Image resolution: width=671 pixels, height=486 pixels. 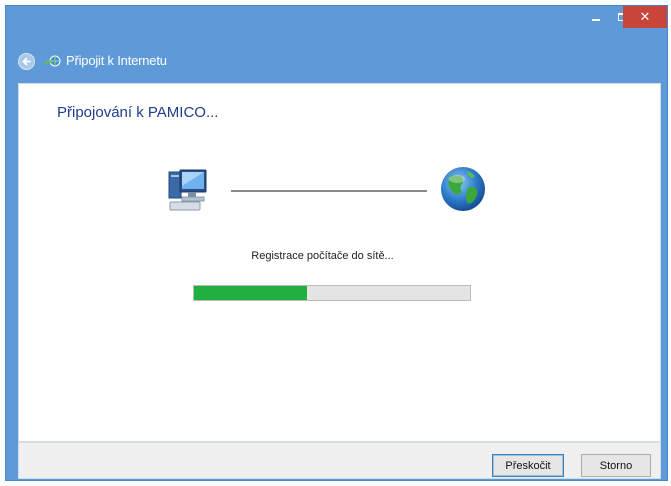 I want to click on window-title: Připojit k Internetu, so click(x=116, y=60).